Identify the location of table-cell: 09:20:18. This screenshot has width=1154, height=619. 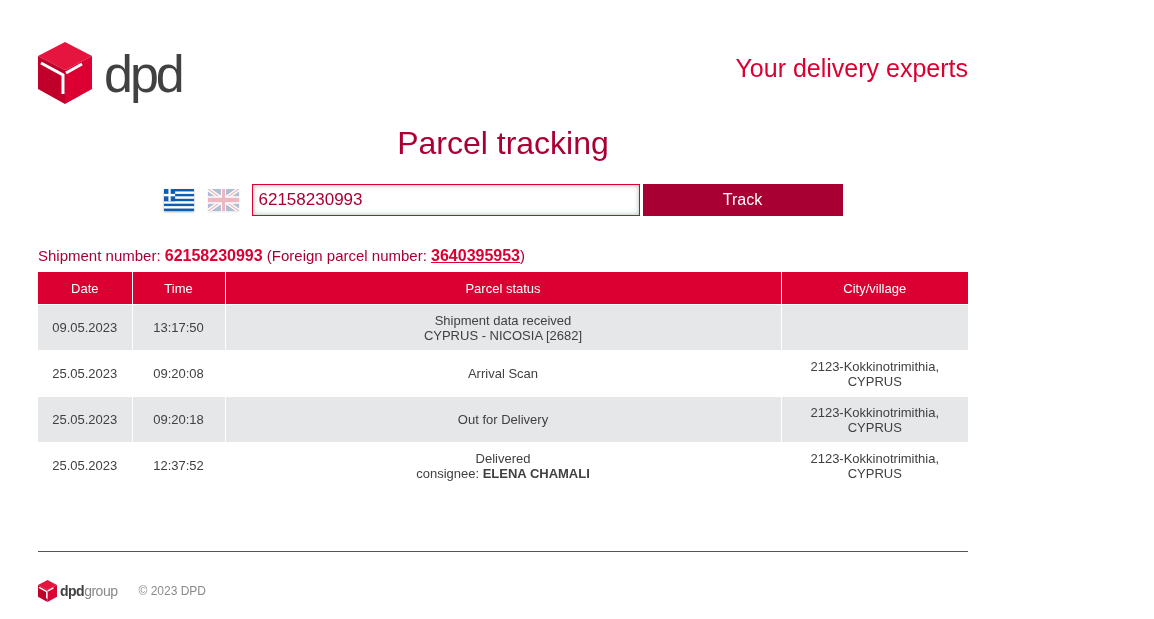
(178, 419).